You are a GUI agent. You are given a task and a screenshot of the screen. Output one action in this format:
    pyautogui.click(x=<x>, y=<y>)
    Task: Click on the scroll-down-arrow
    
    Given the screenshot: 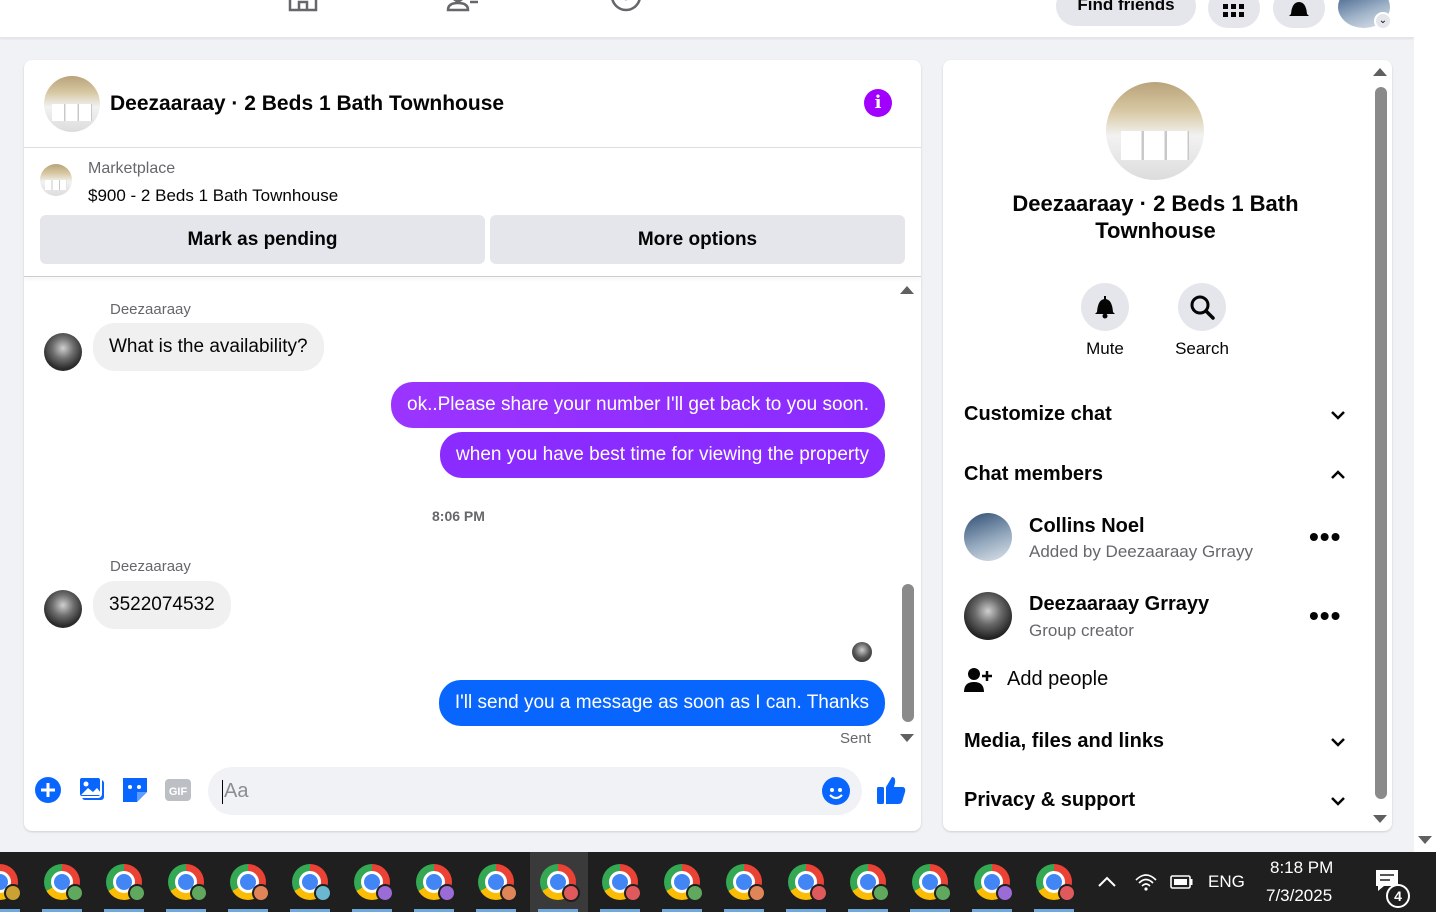 What is the action you would take?
    pyautogui.click(x=907, y=738)
    